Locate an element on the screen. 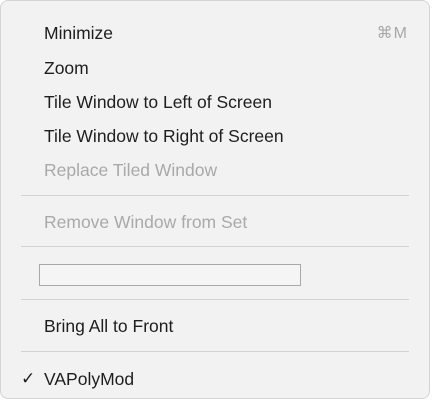 The width and height of the screenshot is (432, 401). menu-item-label: Remove Window from Set is located at coordinates (146, 221).